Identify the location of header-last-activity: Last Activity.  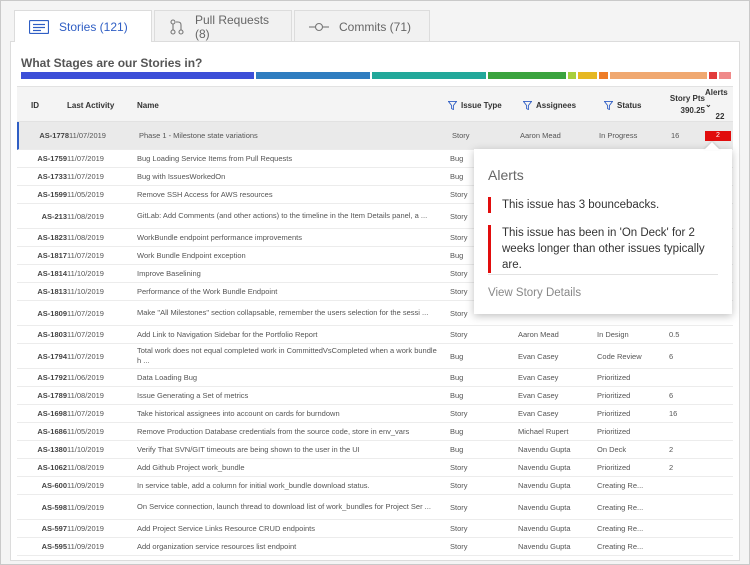
(90, 105).